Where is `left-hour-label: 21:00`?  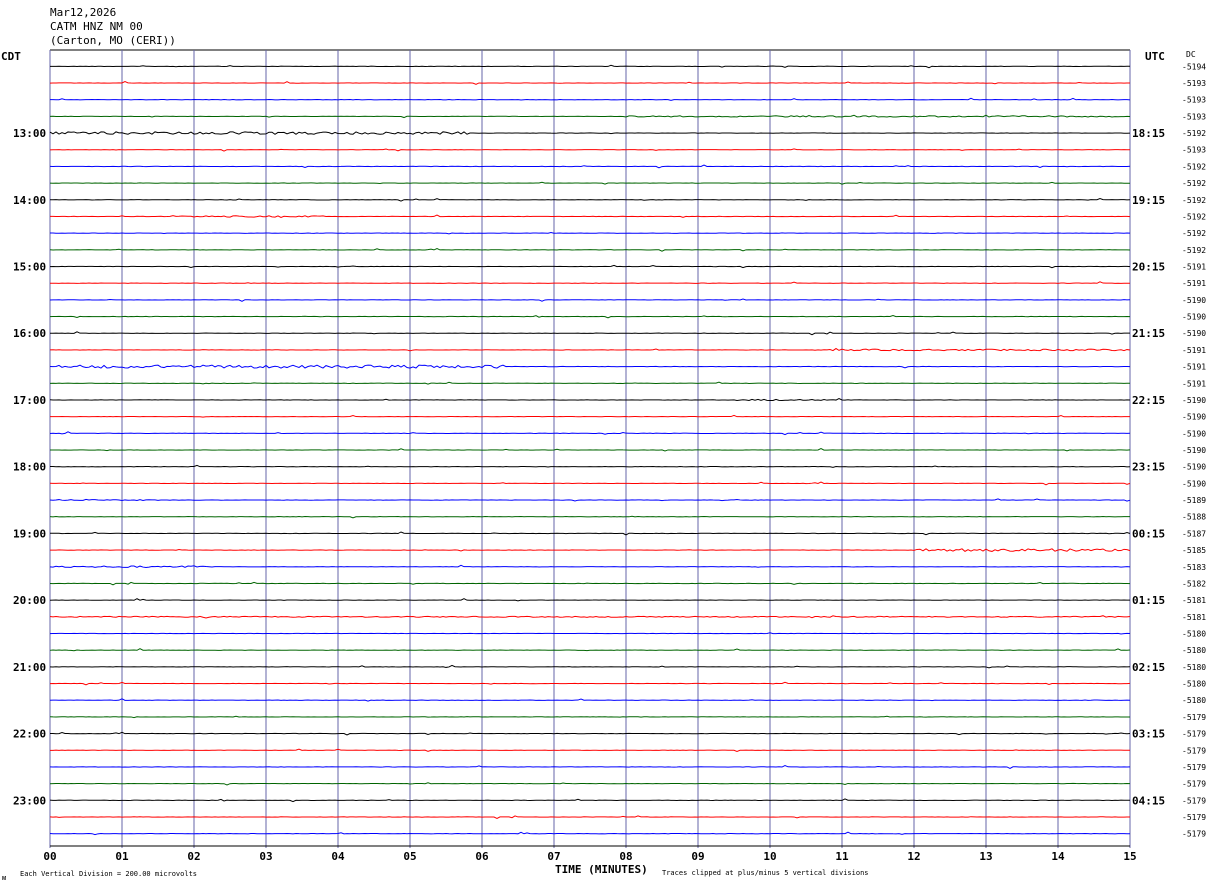 left-hour-label: 21:00 is located at coordinates (29, 667).